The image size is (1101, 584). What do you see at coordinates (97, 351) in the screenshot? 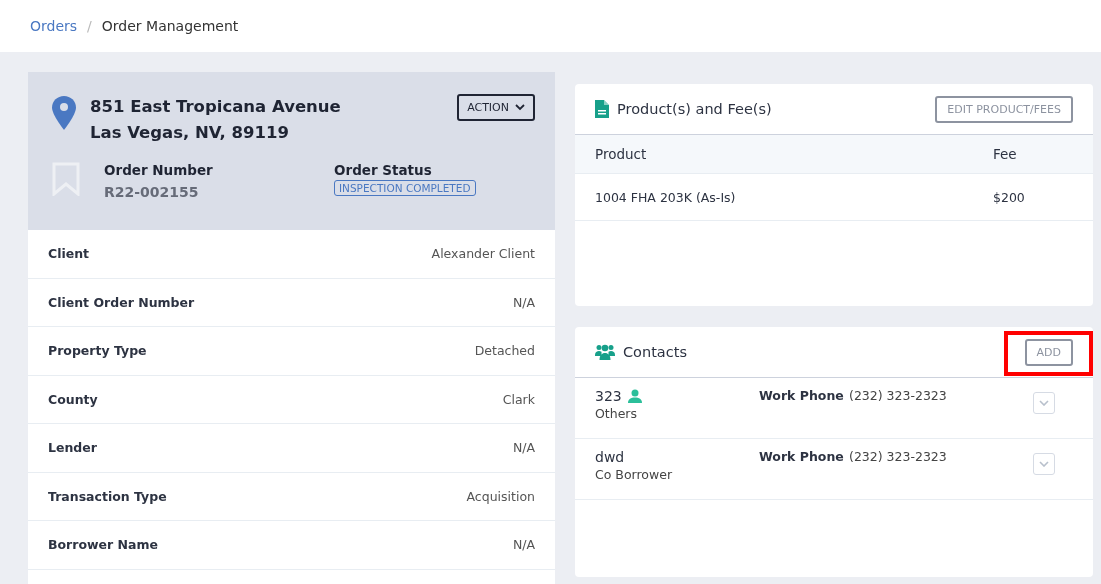
I see `detail-label: Property Type` at bounding box center [97, 351].